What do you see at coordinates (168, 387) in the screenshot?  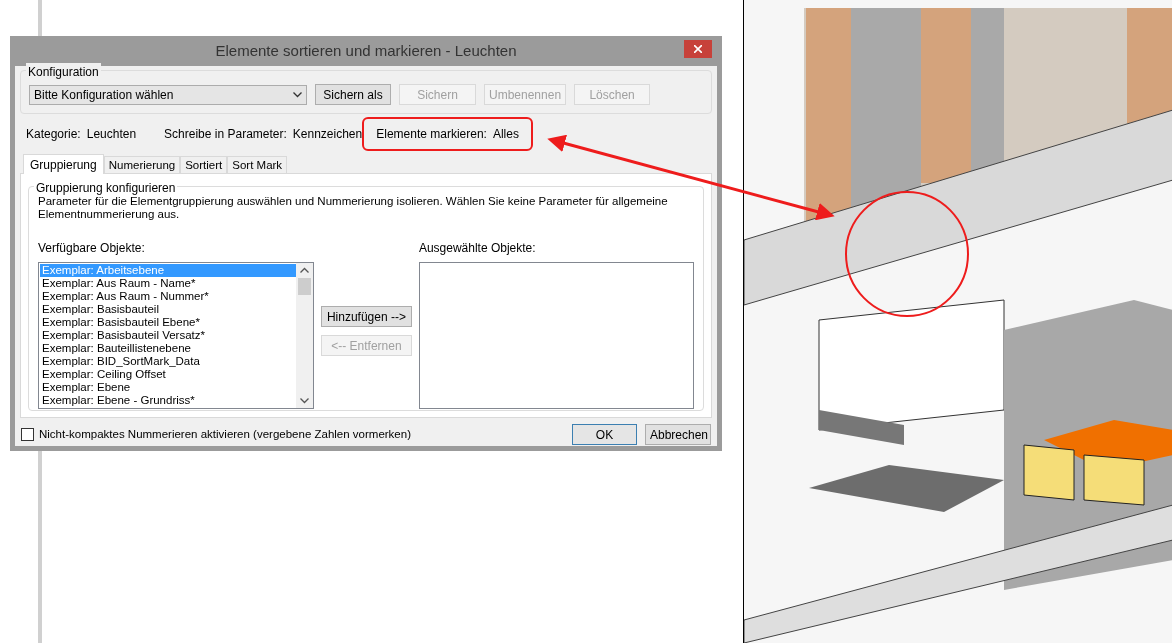 I see `list-item: Exemplar: Ebene` at bounding box center [168, 387].